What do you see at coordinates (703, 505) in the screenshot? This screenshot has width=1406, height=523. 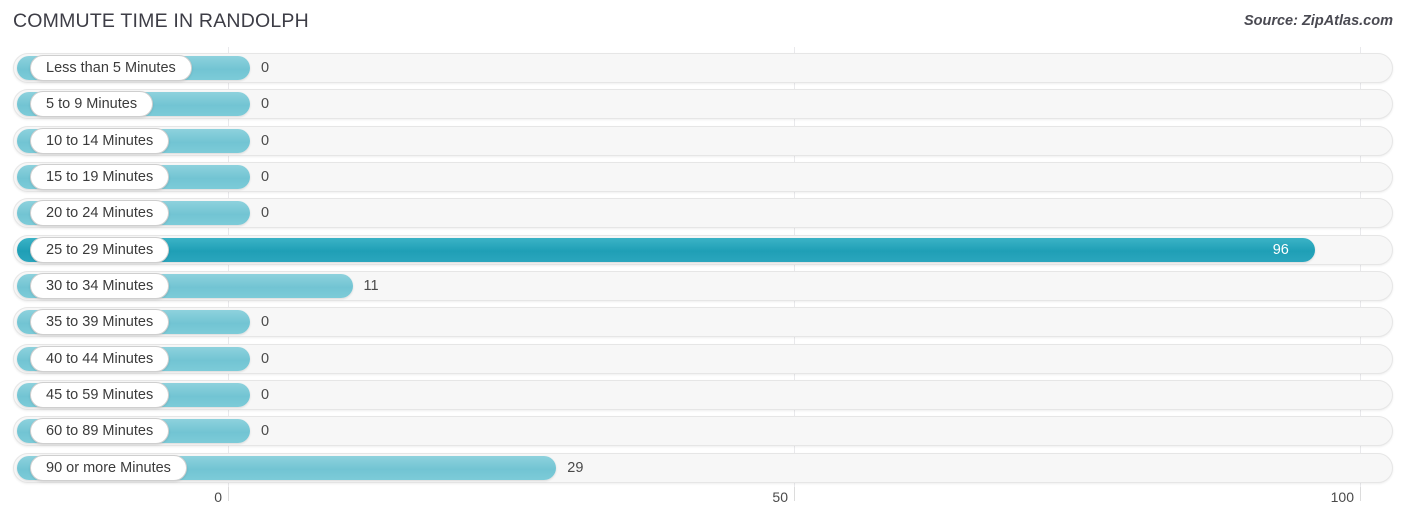 I see `x-axis: 0 50 100` at bounding box center [703, 505].